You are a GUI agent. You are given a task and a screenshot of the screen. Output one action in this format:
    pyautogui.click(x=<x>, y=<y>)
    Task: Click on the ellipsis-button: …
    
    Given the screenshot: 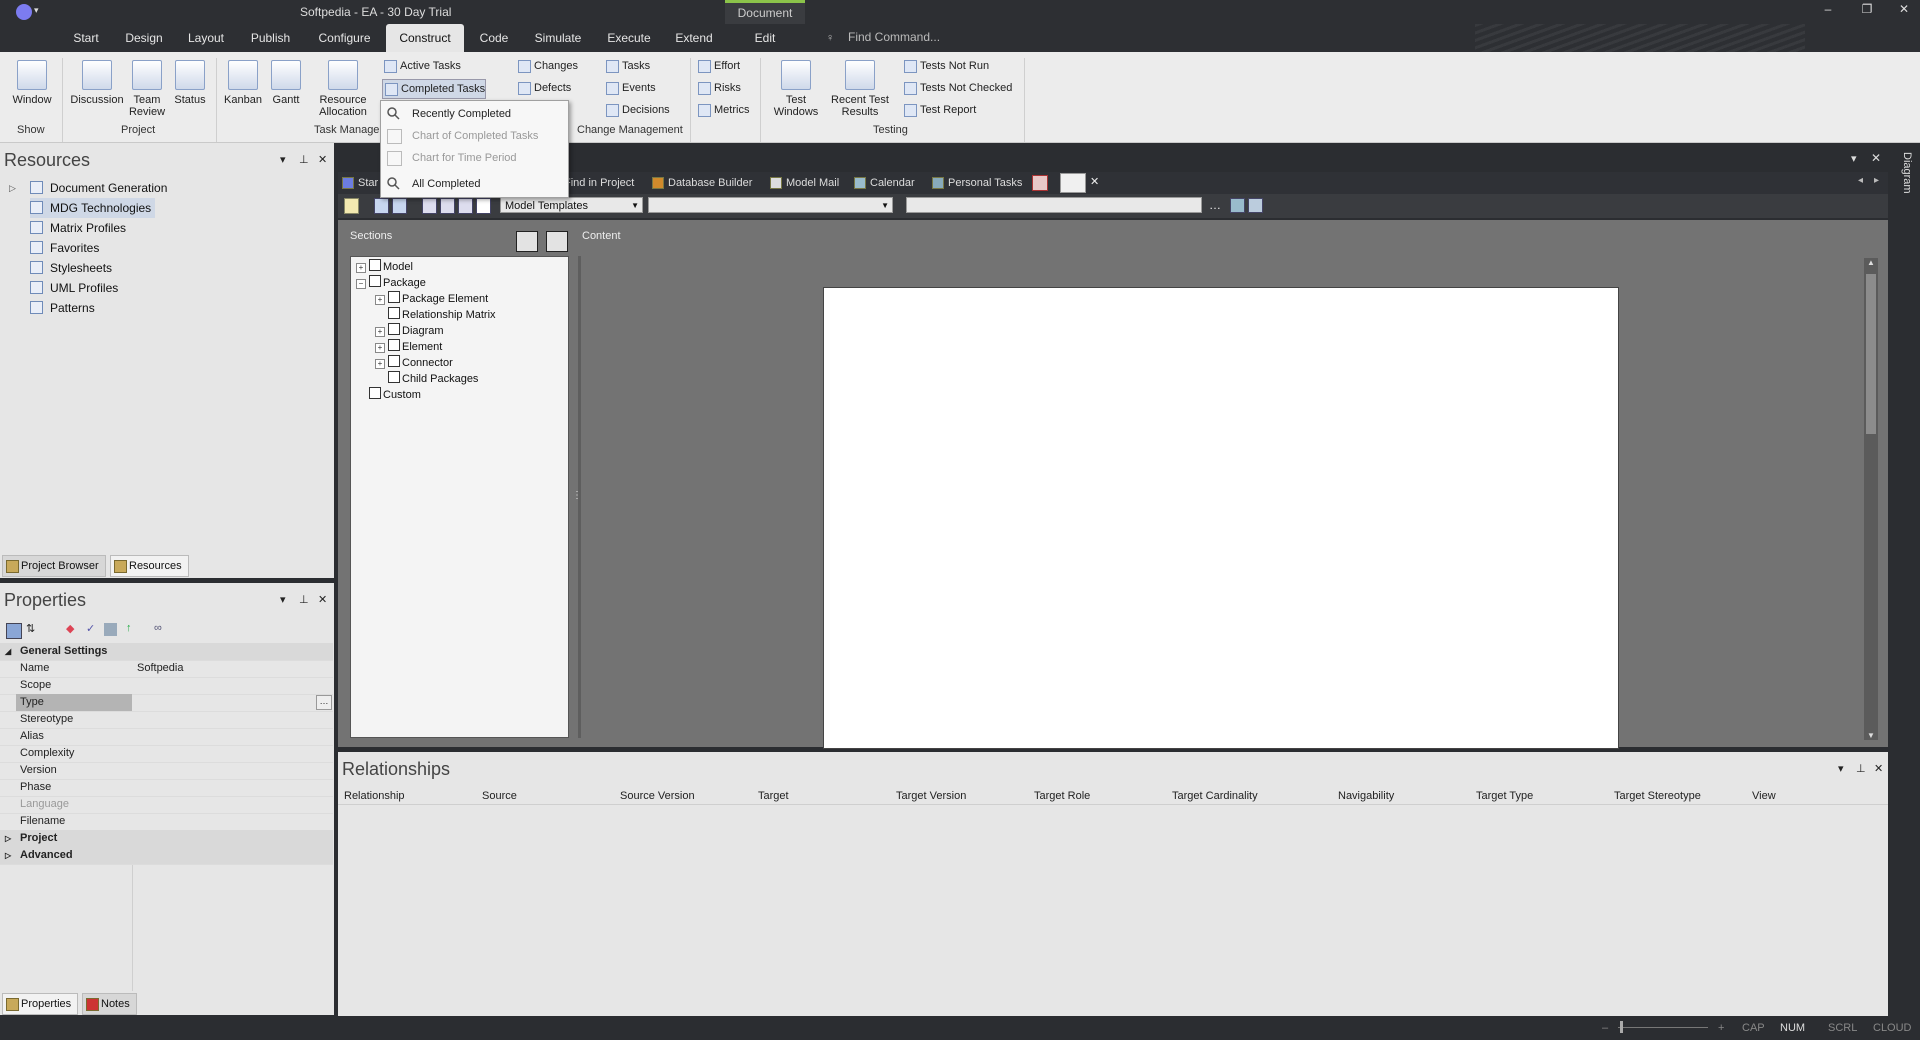 What is the action you would take?
    pyautogui.click(x=324, y=702)
    